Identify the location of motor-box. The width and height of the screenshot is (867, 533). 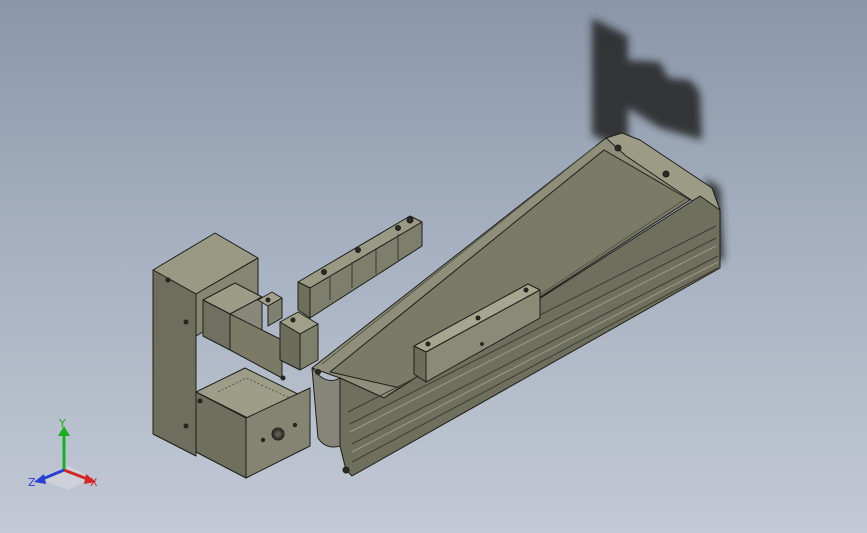
(253, 423).